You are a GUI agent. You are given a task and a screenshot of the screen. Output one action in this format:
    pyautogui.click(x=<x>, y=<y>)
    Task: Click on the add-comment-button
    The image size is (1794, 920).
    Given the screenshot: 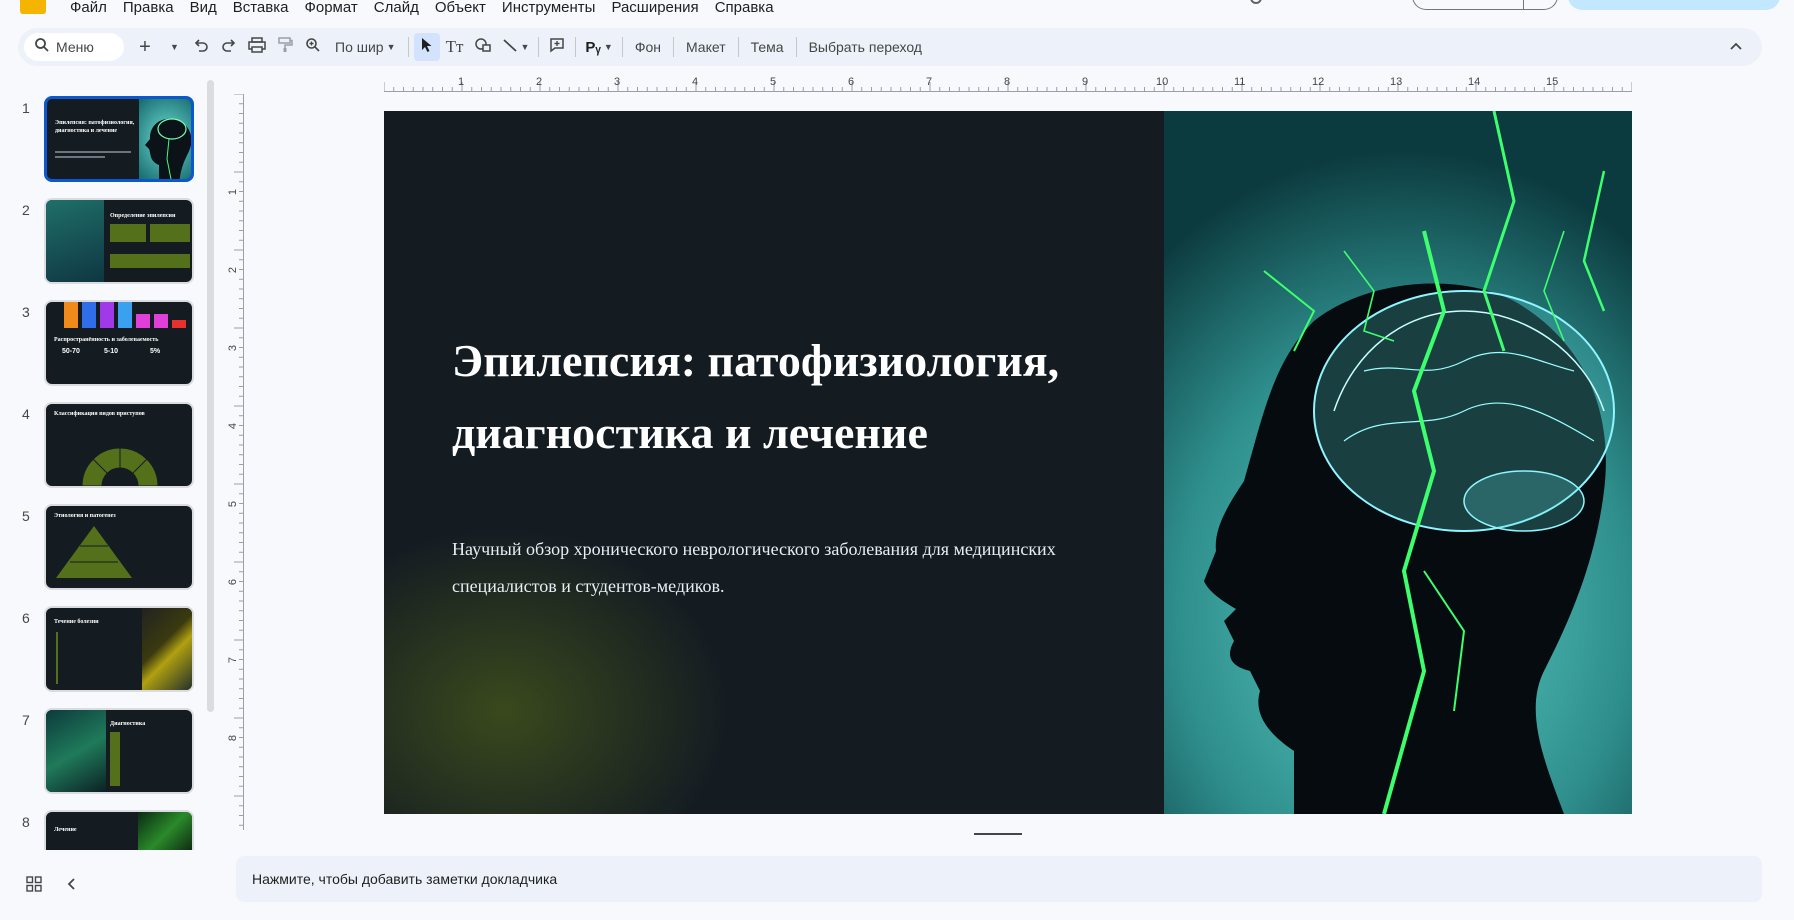 What is the action you would take?
    pyautogui.click(x=557, y=47)
    